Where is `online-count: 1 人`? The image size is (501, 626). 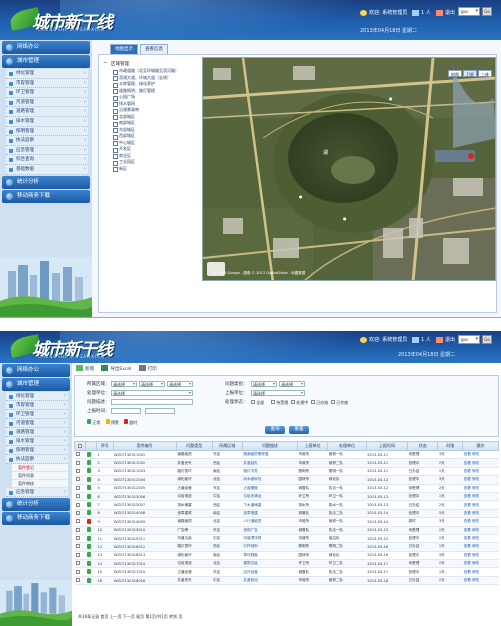
online-count: 1 人 is located at coordinates (421, 339).